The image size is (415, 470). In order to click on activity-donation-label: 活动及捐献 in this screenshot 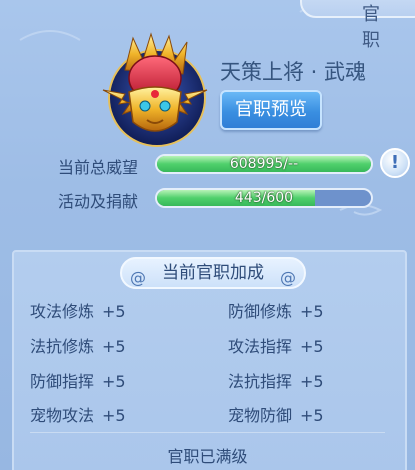, I will do `click(98, 201)`.